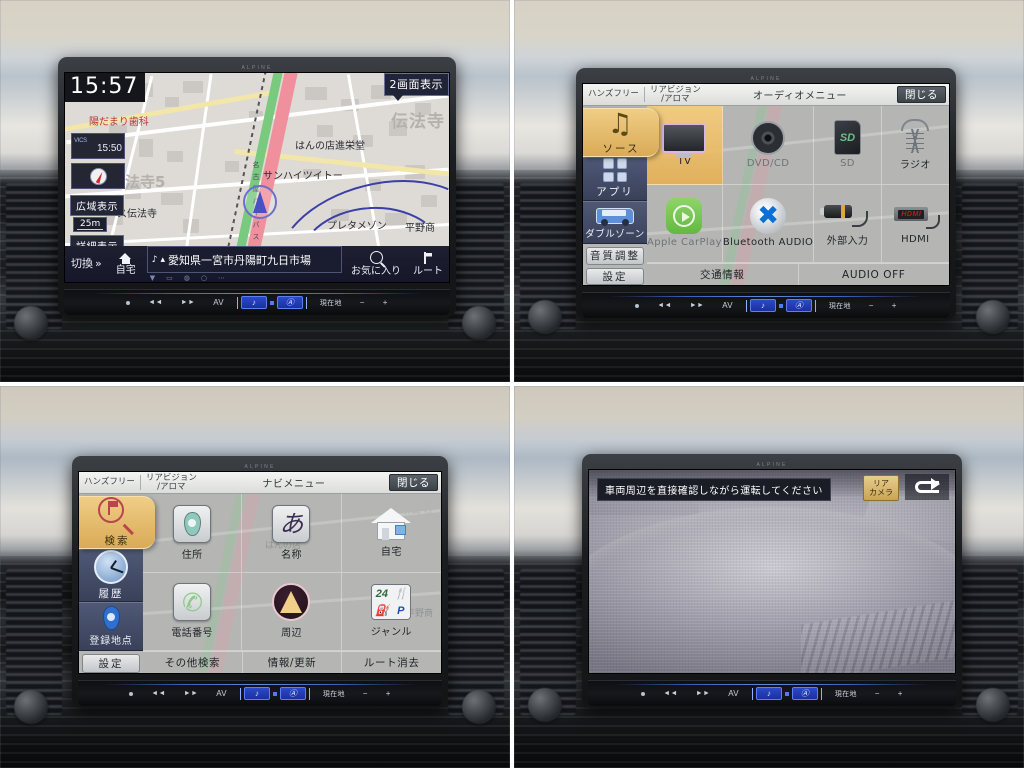  I want to click on info-update-button: 情報/更新, so click(293, 662).